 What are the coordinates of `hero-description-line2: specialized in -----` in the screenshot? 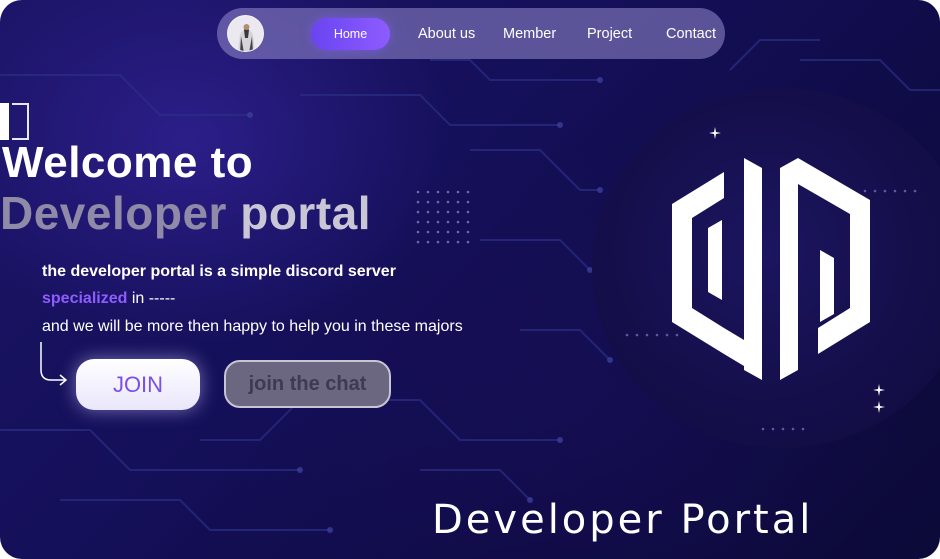 It's located at (108, 299).